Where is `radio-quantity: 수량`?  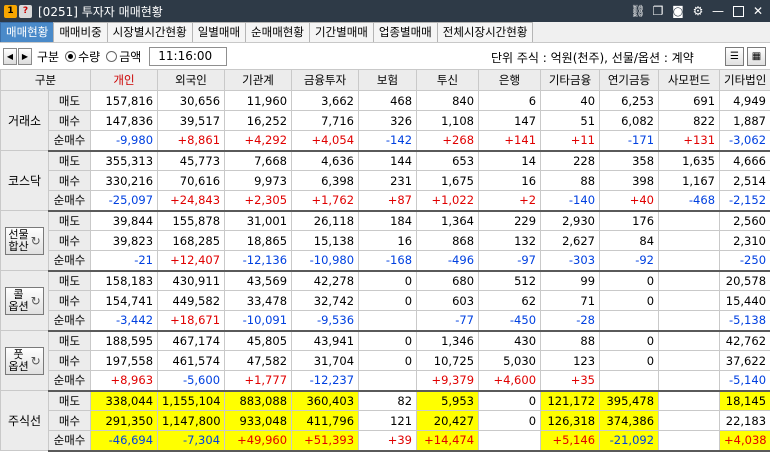 radio-quantity: 수량 is located at coordinates (82, 56).